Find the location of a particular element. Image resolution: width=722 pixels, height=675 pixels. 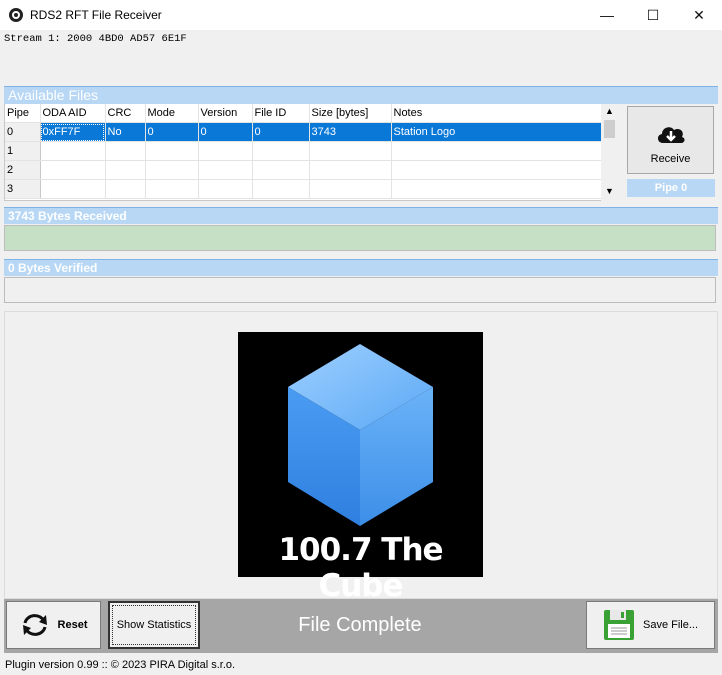

size-cell: 3743 is located at coordinates (350, 132).